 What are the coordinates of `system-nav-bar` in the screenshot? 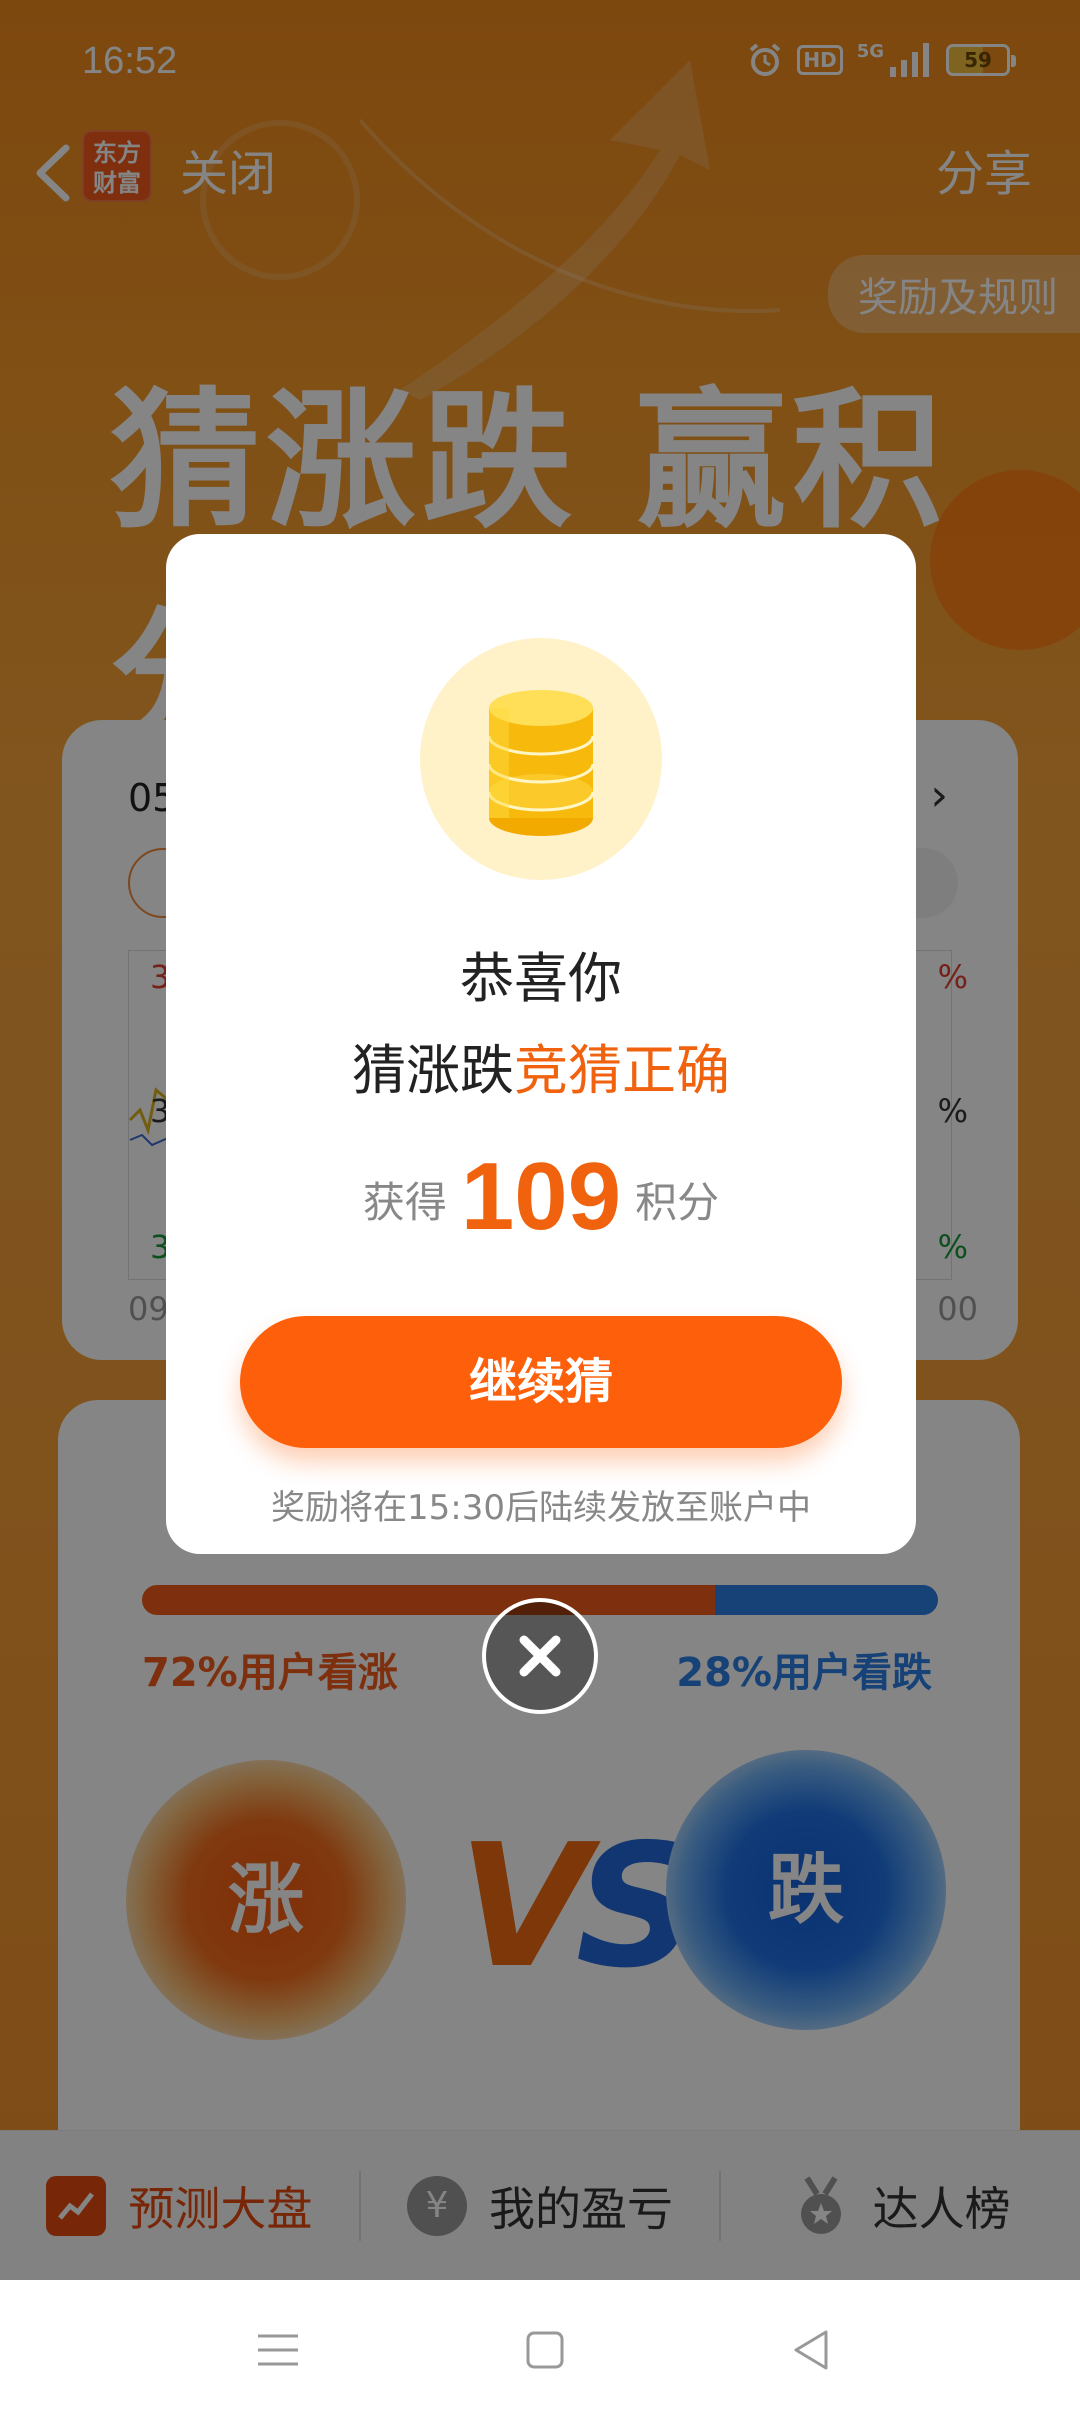 It's located at (540, 2346).